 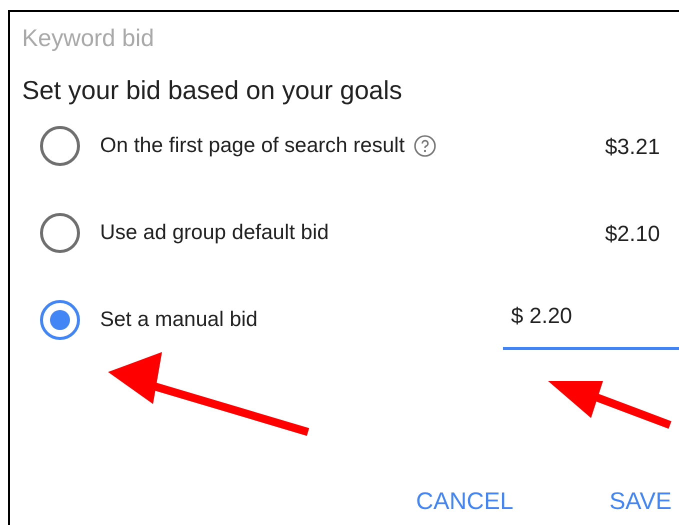 I want to click on cancel-button: CANCEL, so click(x=465, y=502).